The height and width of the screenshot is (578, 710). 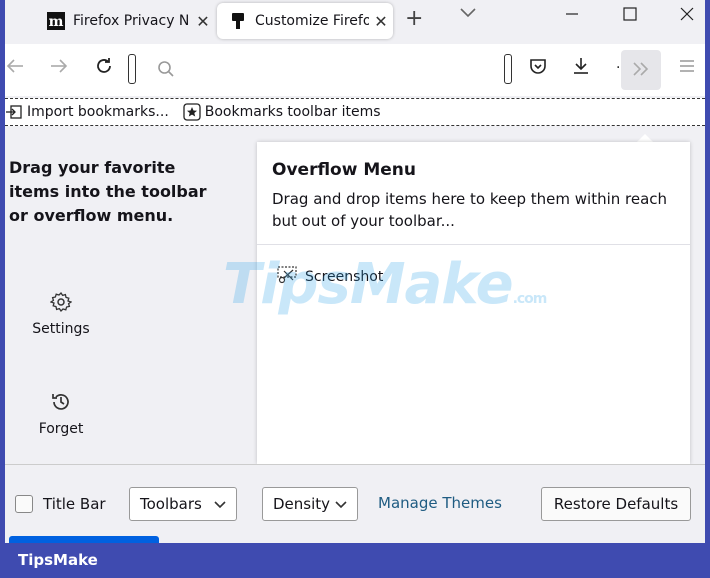 I want to click on overflow-menu-title: Overflow Menu, so click(x=344, y=170).